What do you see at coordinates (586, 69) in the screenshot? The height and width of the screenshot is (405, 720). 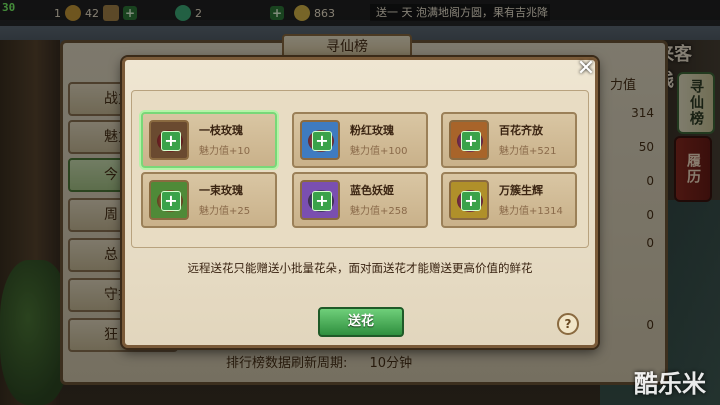 I see `close-button: ✕` at bounding box center [586, 69].